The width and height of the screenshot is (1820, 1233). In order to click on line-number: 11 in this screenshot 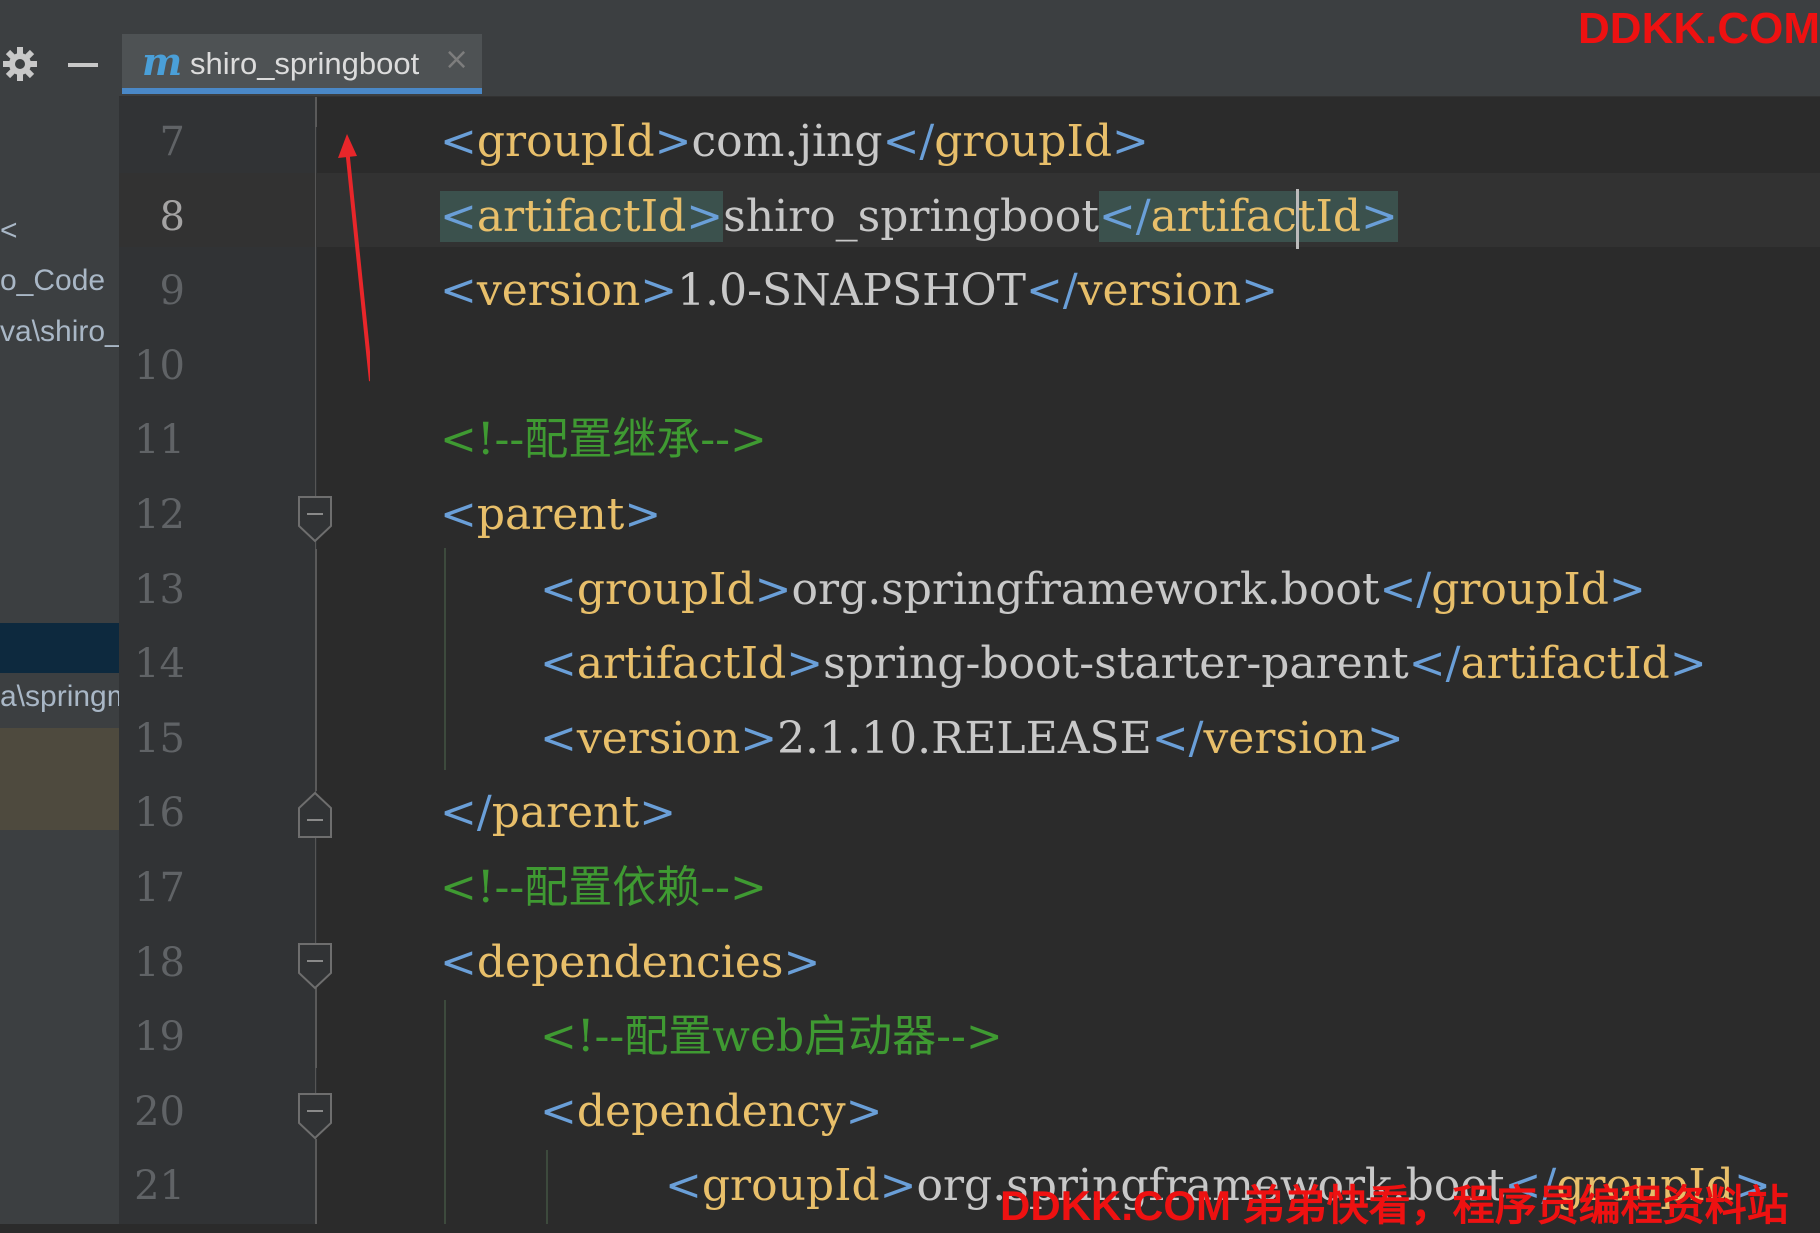, I will do `click(159, 440)`.